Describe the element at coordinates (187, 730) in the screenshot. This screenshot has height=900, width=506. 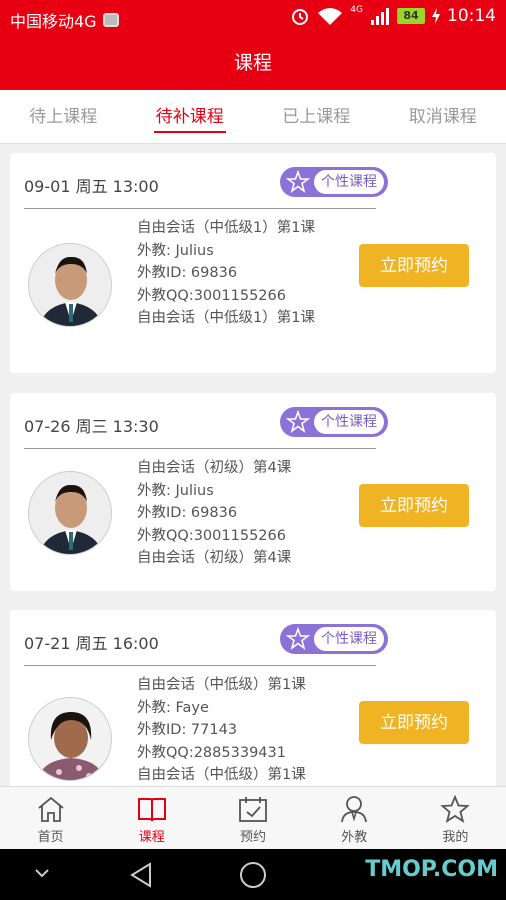
I see `teacher-id: 外教ID: 77143` at that location.